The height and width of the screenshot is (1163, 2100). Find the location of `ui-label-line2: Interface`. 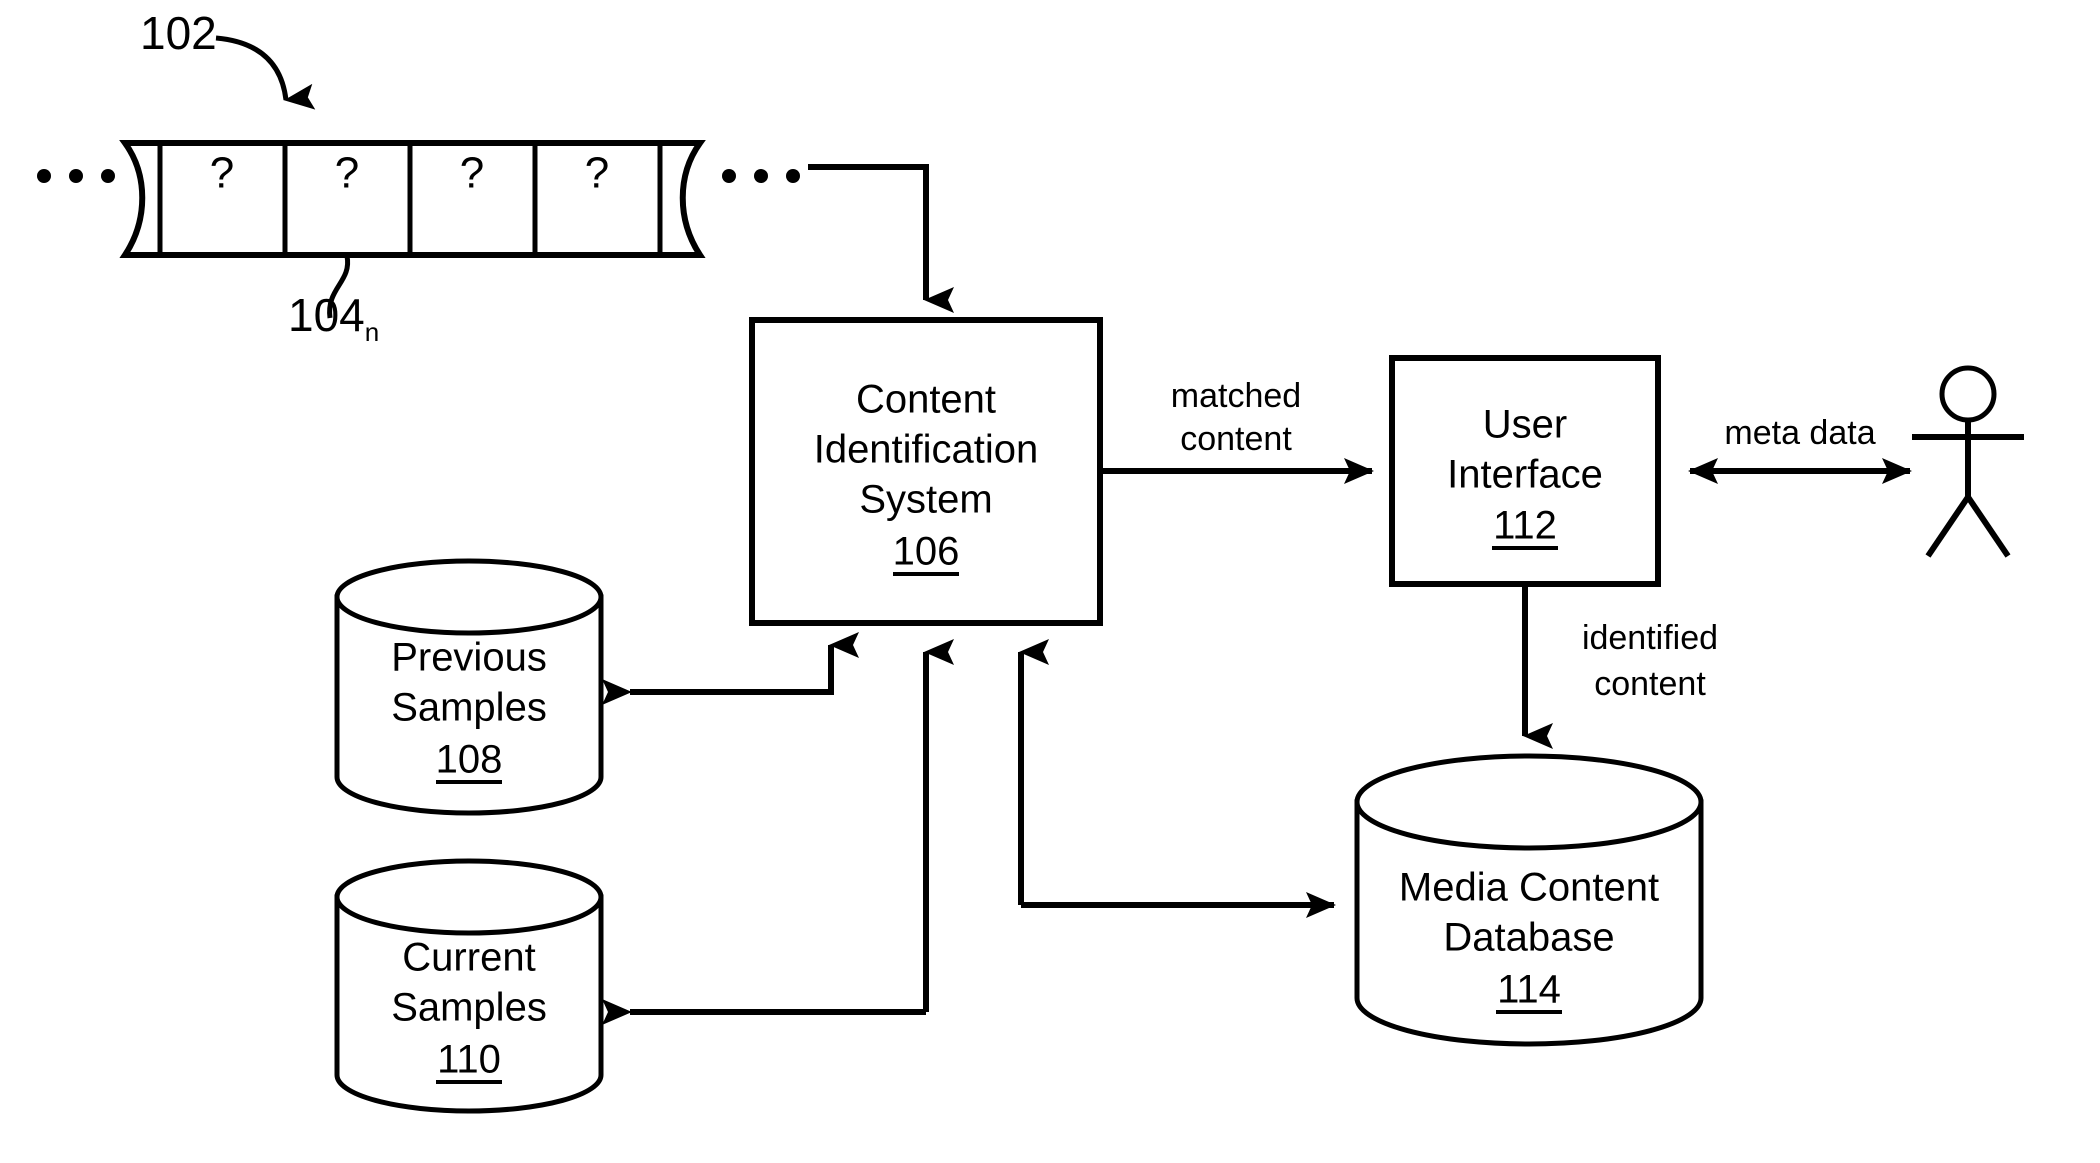

ui-label-line2: Interface is located at coordinates (1525, 475).